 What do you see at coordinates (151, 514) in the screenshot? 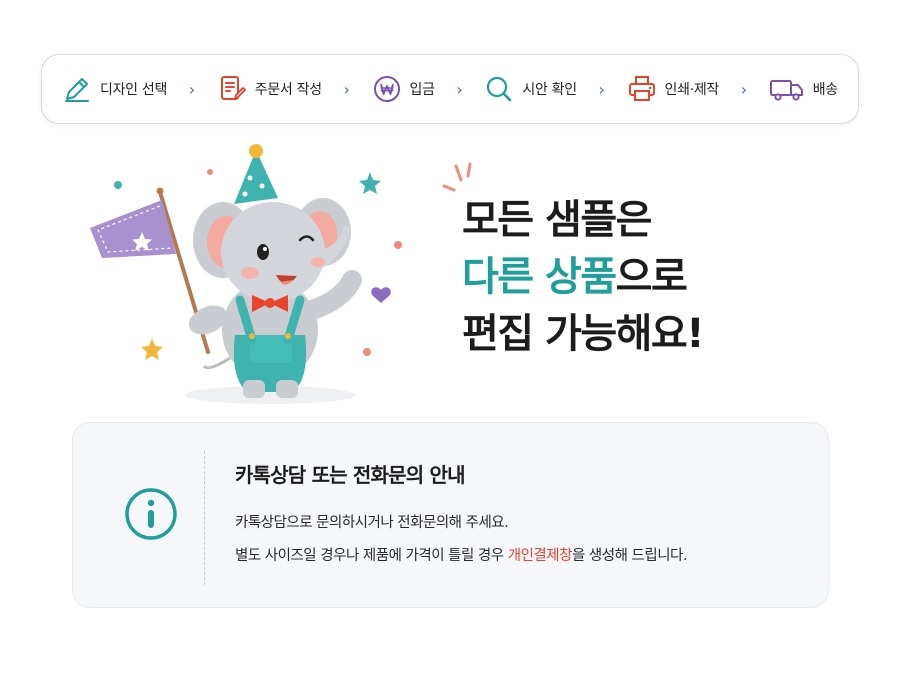
I see `info-icon` at bounding box center [151, 514].